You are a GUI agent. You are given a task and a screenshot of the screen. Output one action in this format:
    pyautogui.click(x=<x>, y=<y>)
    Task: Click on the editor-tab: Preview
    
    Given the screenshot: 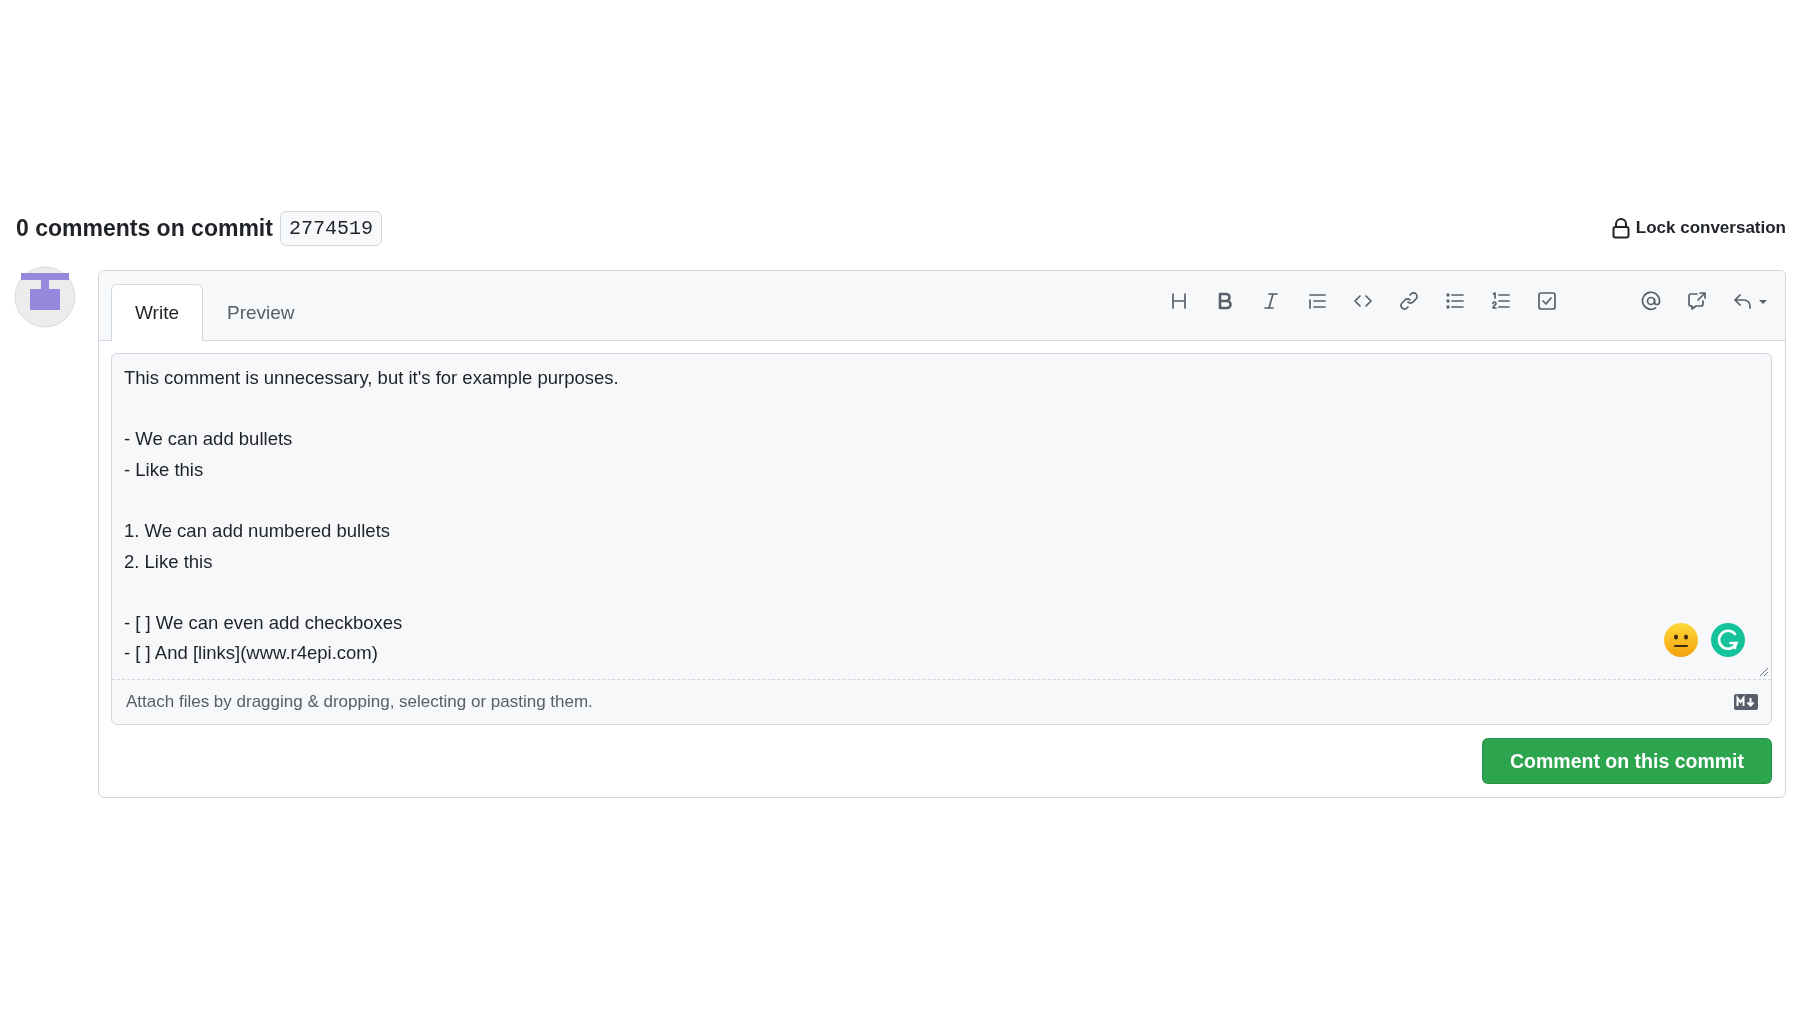 What is the action you would take?
    pyautogui.click(x=261, y=312)
    